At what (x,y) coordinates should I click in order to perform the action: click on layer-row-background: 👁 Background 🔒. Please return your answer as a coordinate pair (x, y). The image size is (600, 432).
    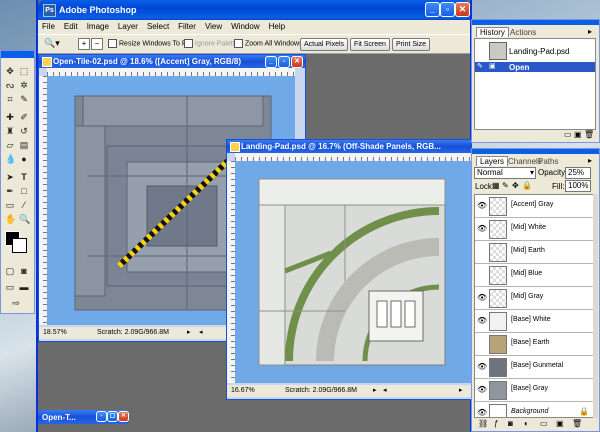
    Looking at the image, I should click on (534, 409).